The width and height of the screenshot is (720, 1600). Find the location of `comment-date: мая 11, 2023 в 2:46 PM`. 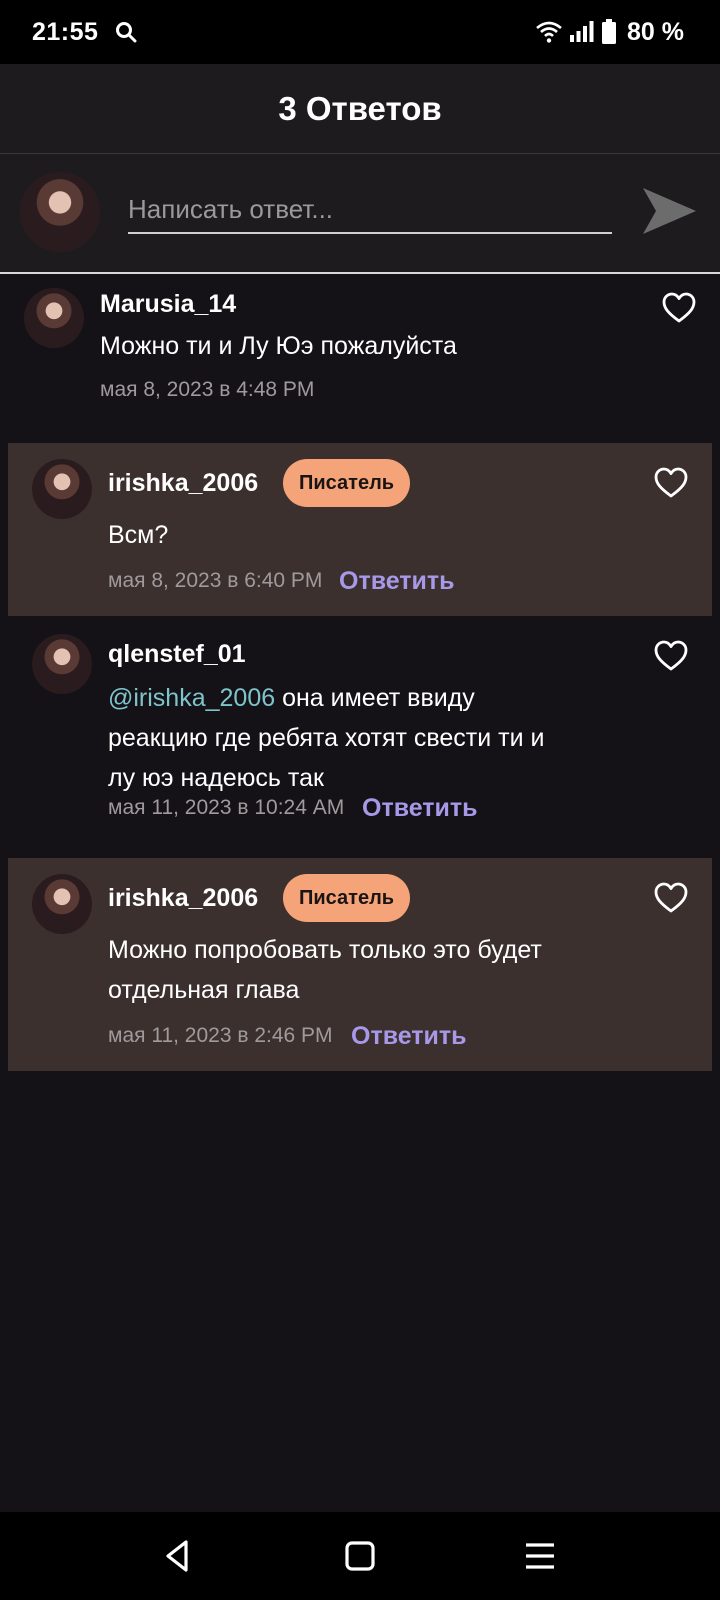

comment-date: мая 11, 2023 в 2:46 PM is located at coordinates (220, 1035).